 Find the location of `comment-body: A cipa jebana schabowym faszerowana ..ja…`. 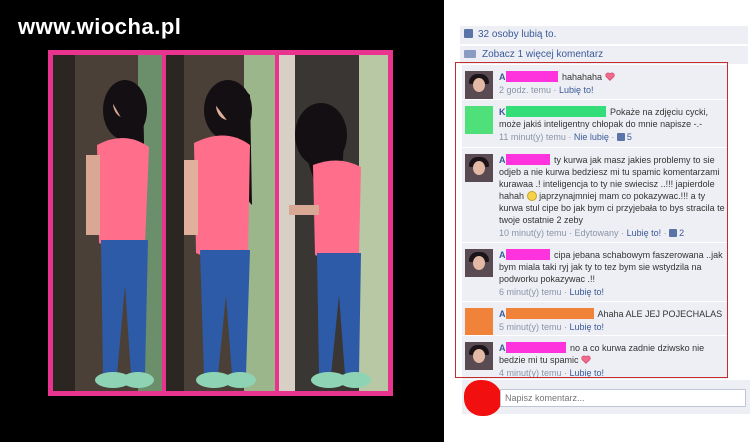

comment-body: A cipa jebana schabowym faszerowana ..ja… is located at coordinates (612, 273).